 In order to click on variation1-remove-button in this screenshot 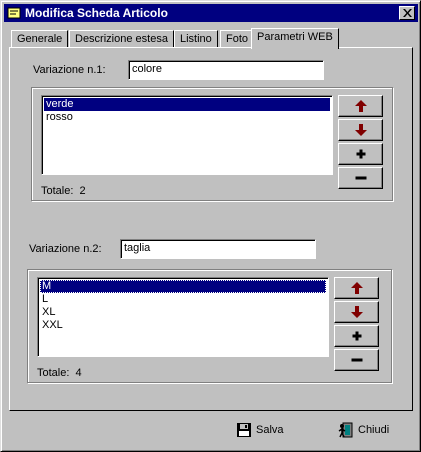, I will do `click(360, 178)`.